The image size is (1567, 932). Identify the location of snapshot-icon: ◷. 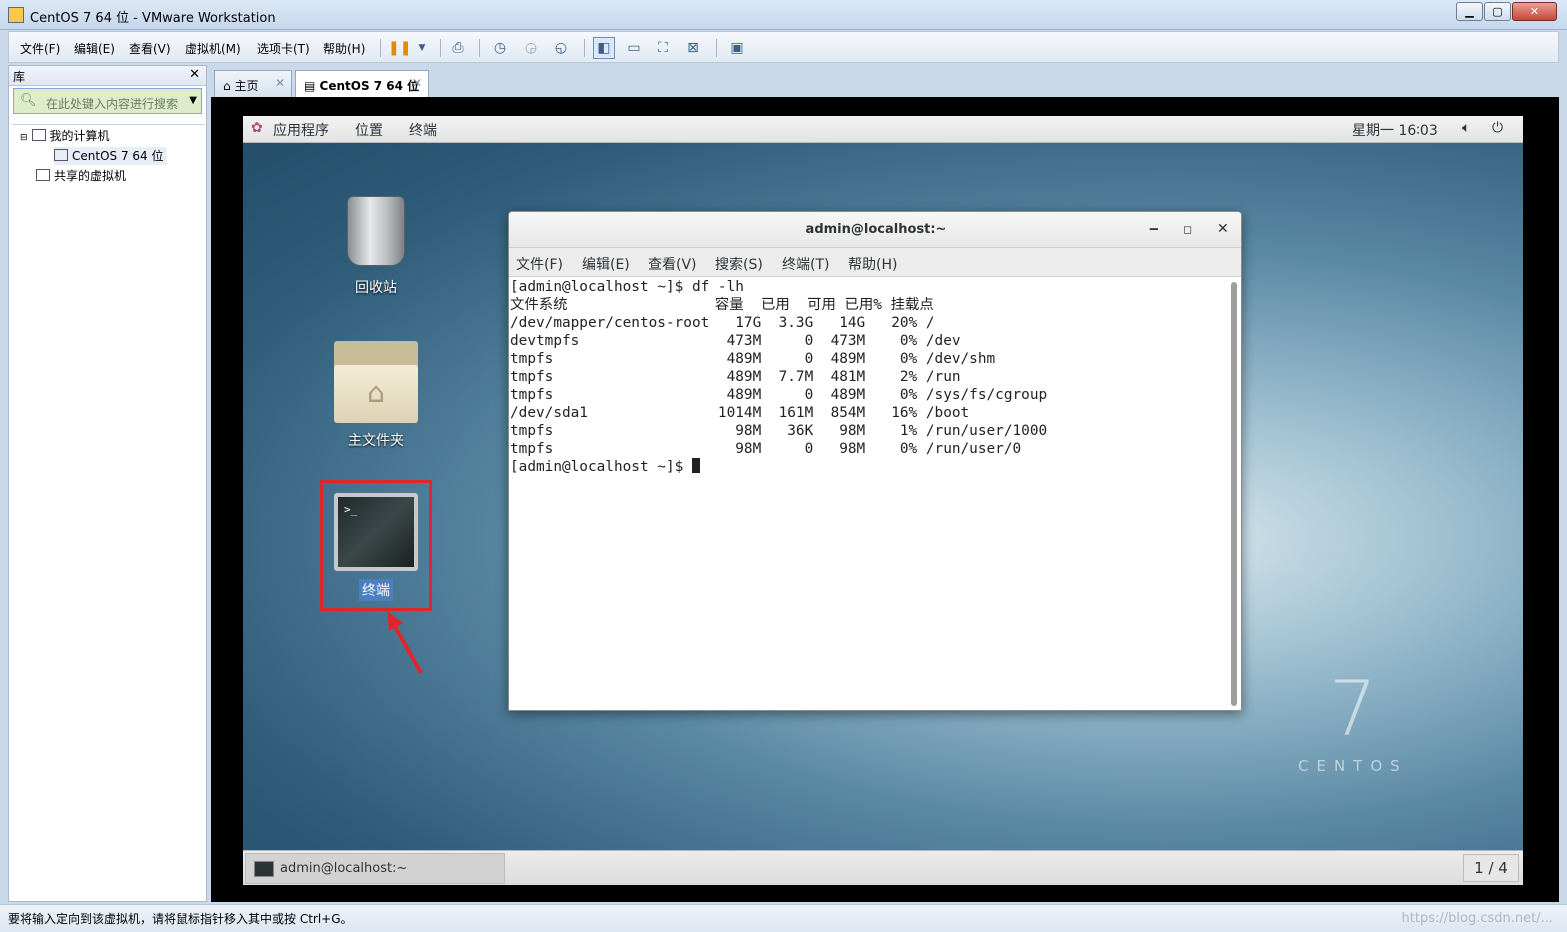
(500, 48).